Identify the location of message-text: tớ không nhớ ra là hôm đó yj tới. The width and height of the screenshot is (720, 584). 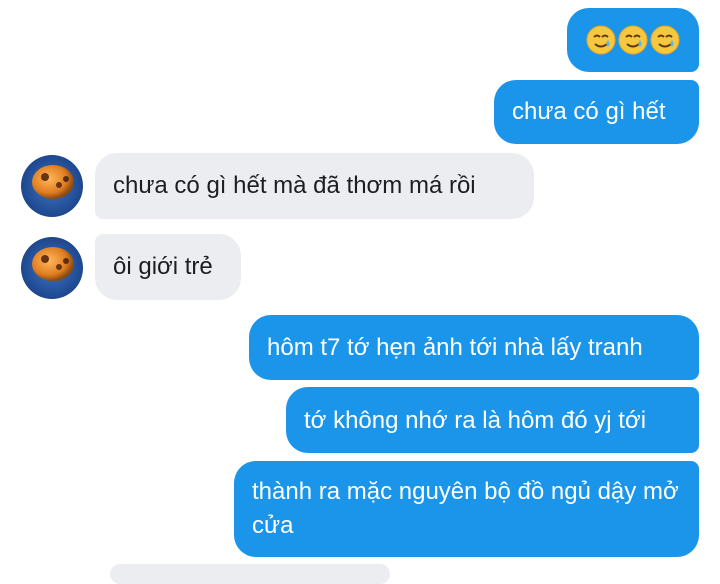
(475, 420).